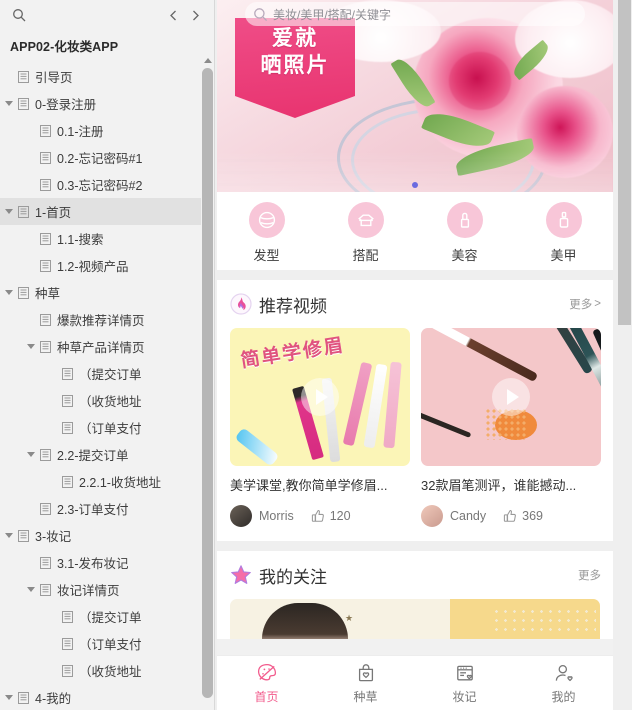 This screenshot has height=710, width=632. I want to click on category-label: 搭配, so click(365, 255).